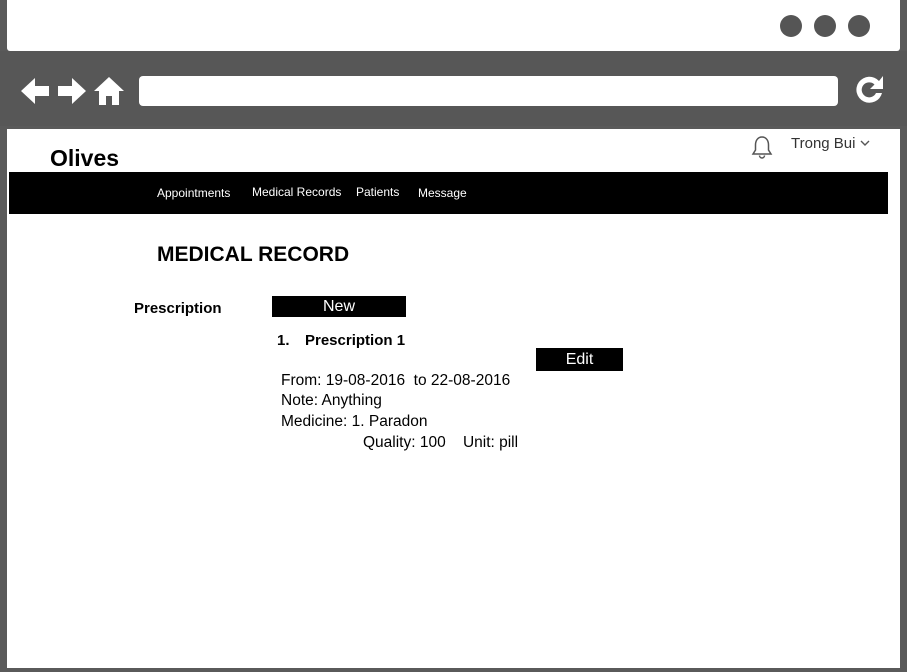  Describe the element at coordinates (453, 25) in the screenshot. I see `window-titlebar` at that location.